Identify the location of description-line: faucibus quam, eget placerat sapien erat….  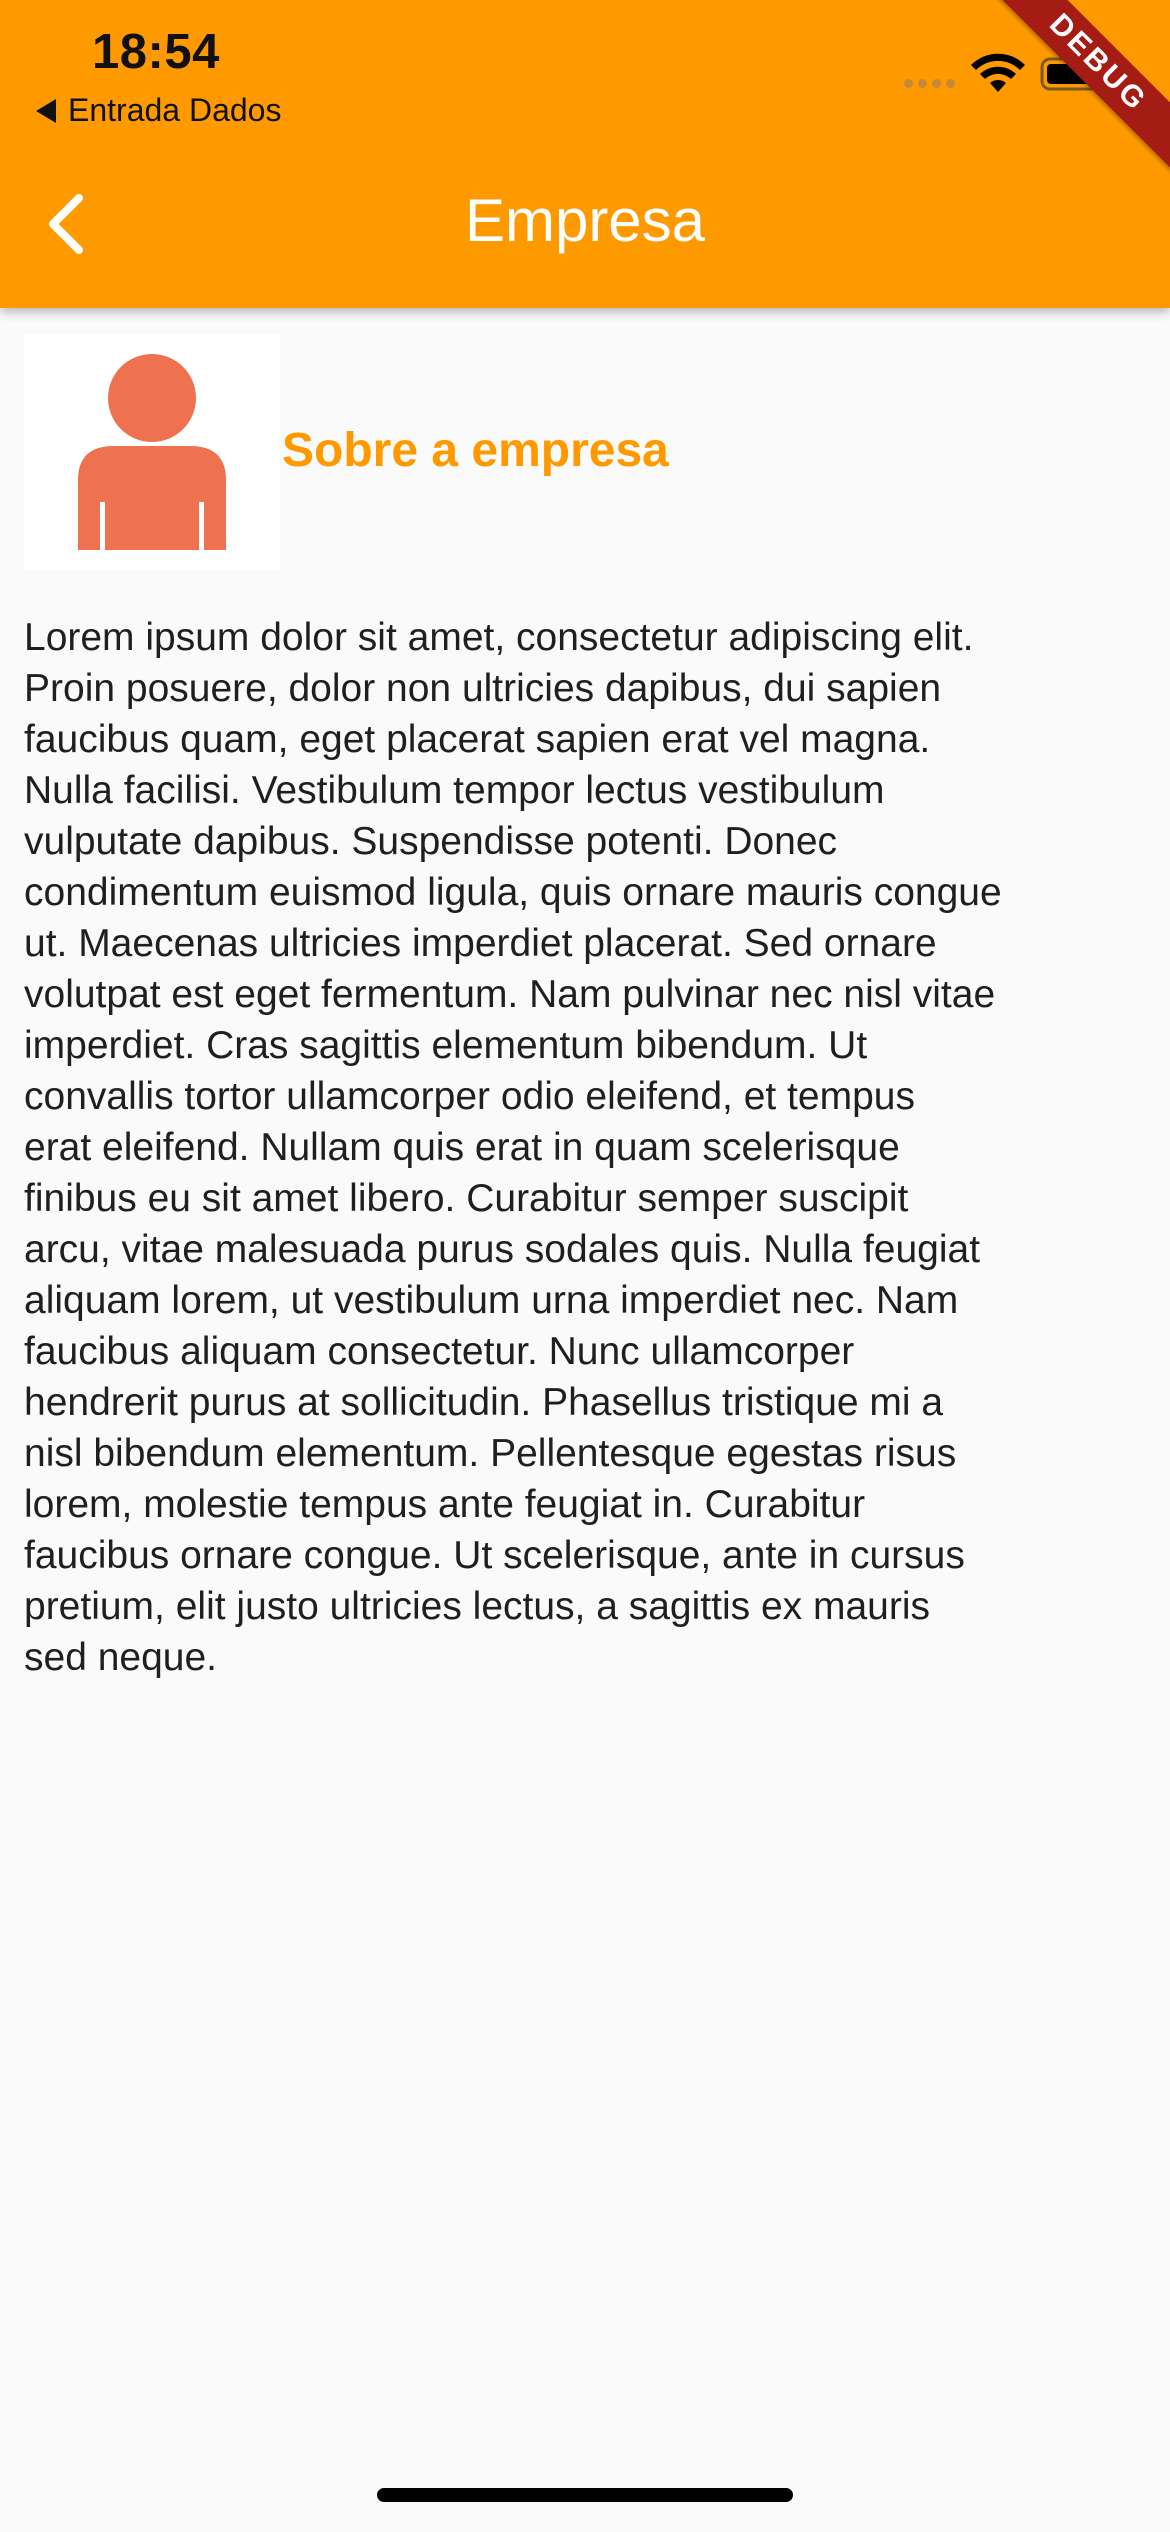
(477, 739).